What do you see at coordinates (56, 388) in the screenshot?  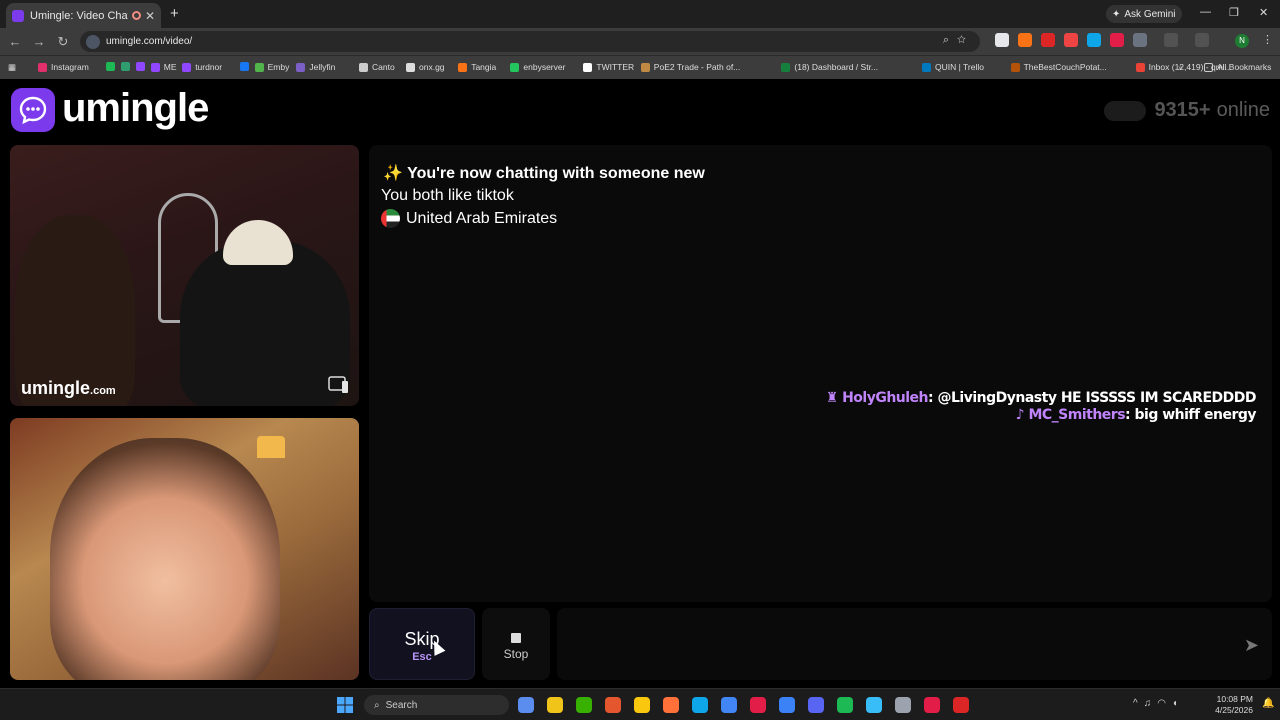 I see `watermark-main: umingle` at bounding box center [56, 388].